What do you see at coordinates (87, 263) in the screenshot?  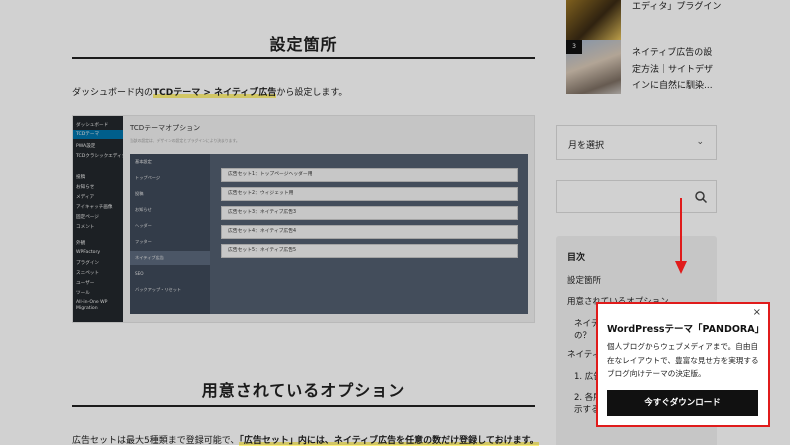 I see `wp-menu-item: プラグイン` at bounding box center [87, 263].